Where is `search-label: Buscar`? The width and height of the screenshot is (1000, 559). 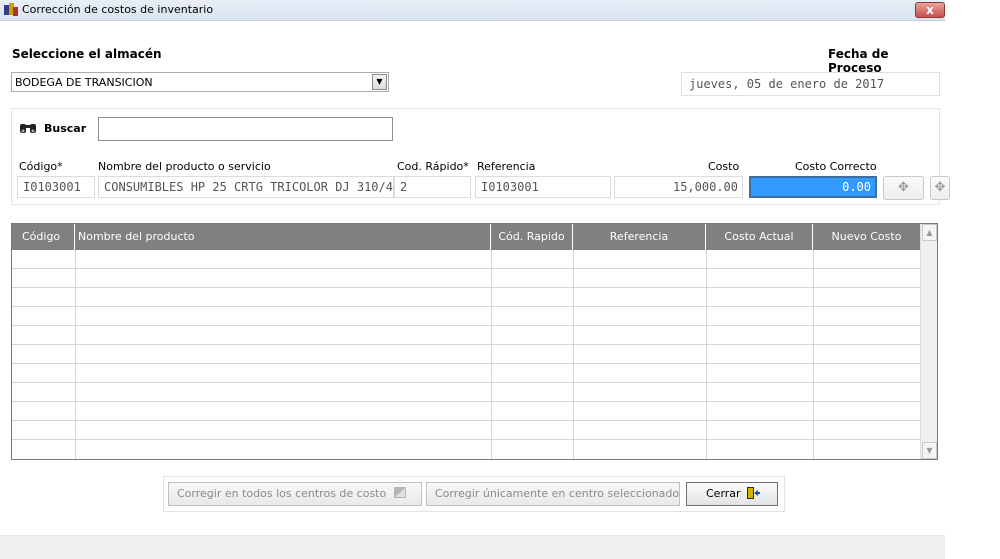 search-label: Buscar is located at coordinates (65, 128).